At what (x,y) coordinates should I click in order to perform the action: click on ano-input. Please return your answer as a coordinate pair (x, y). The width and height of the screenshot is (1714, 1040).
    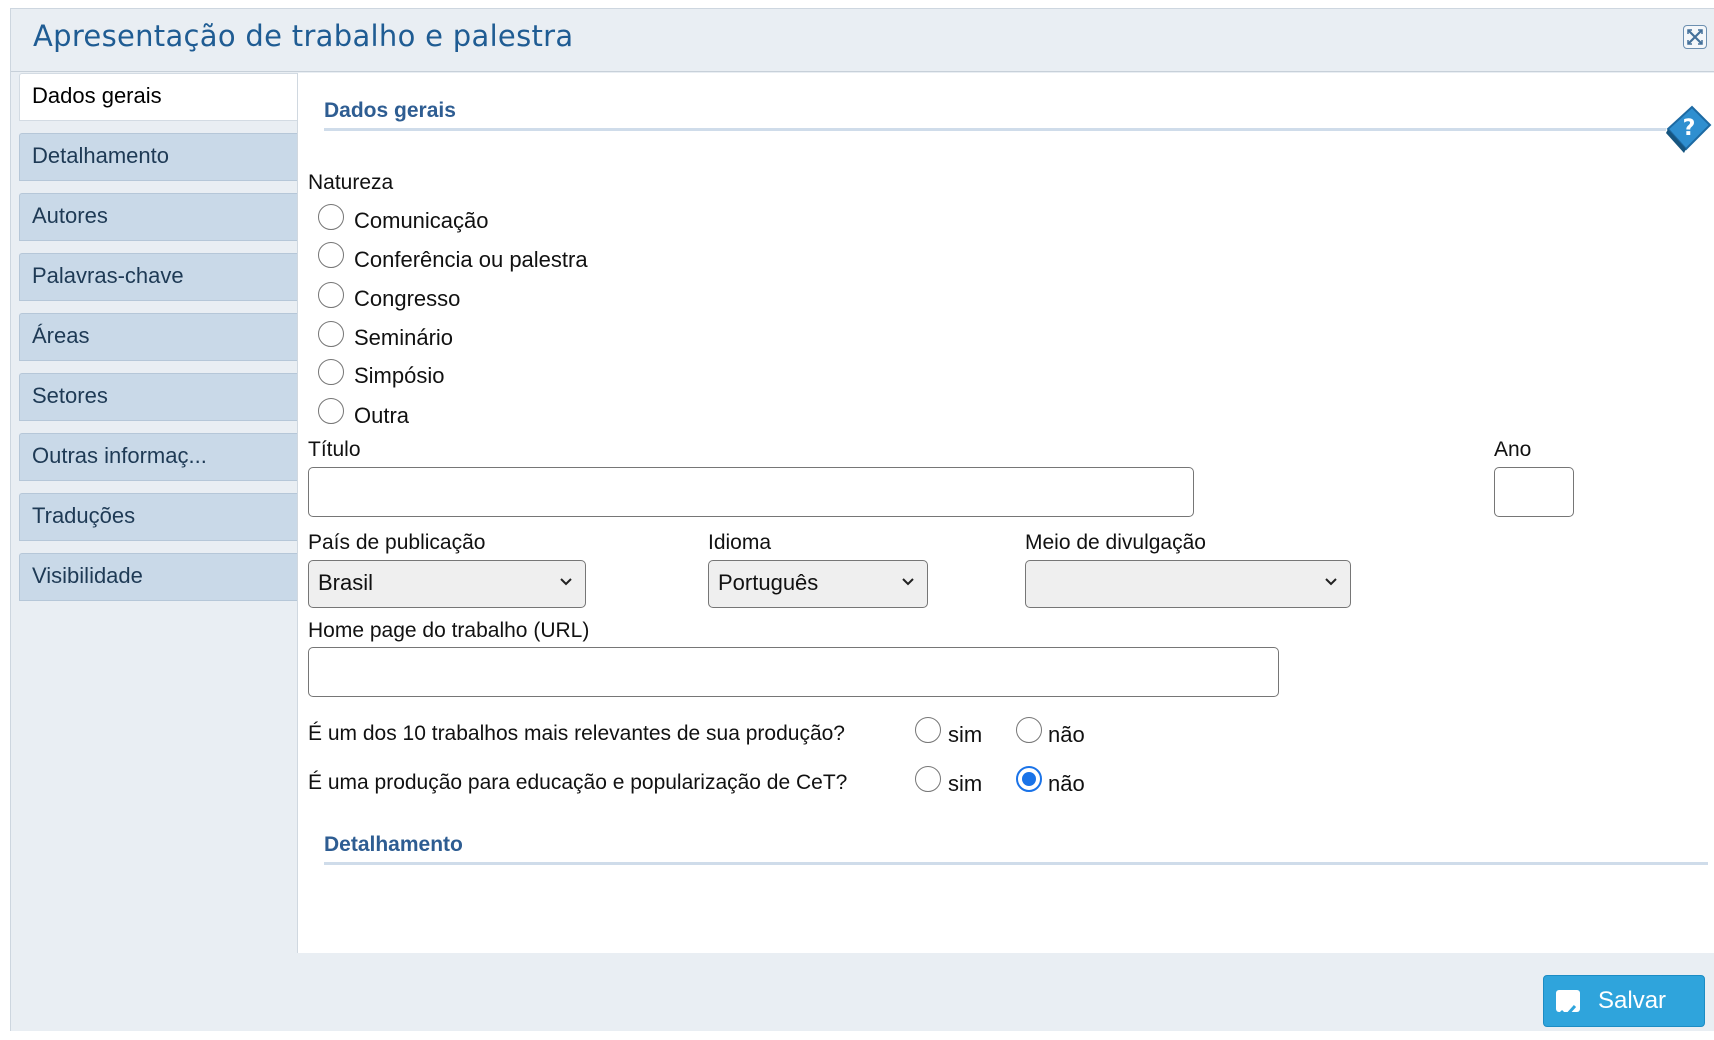
    Looking at the image, I should click on (1534, 492).